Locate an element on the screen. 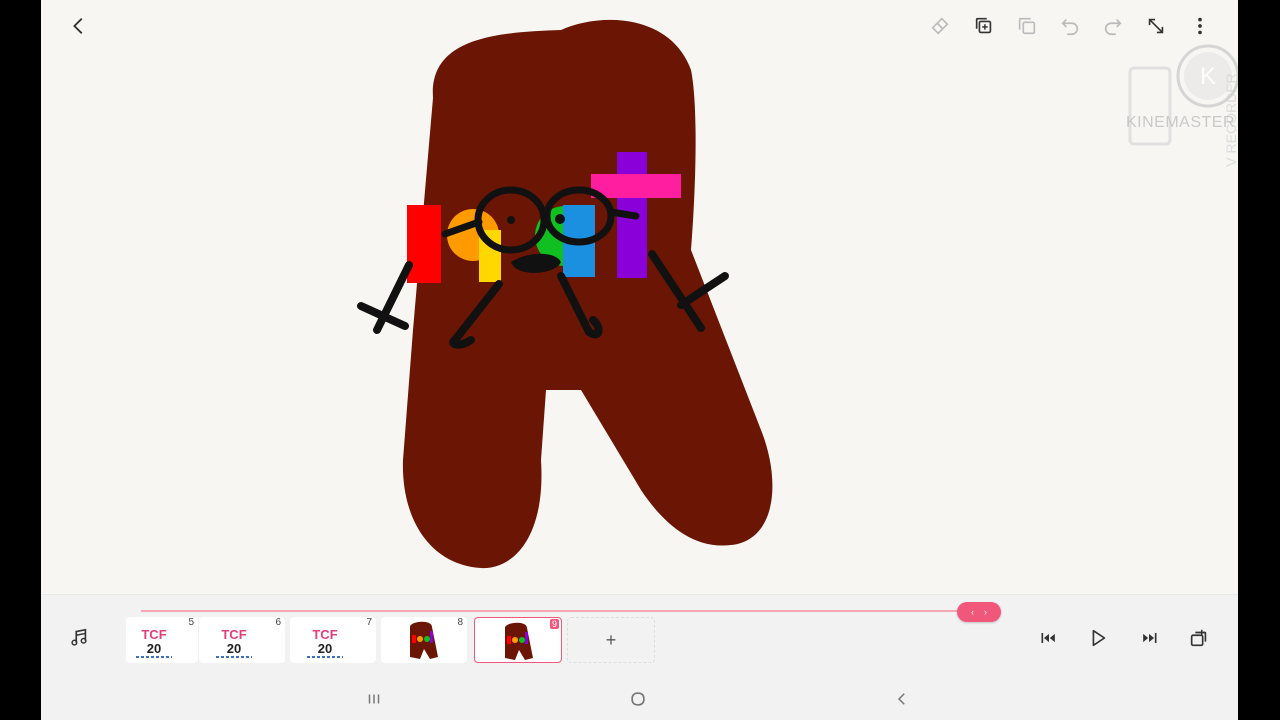  right-pupil is located at coordinates (560, 219).